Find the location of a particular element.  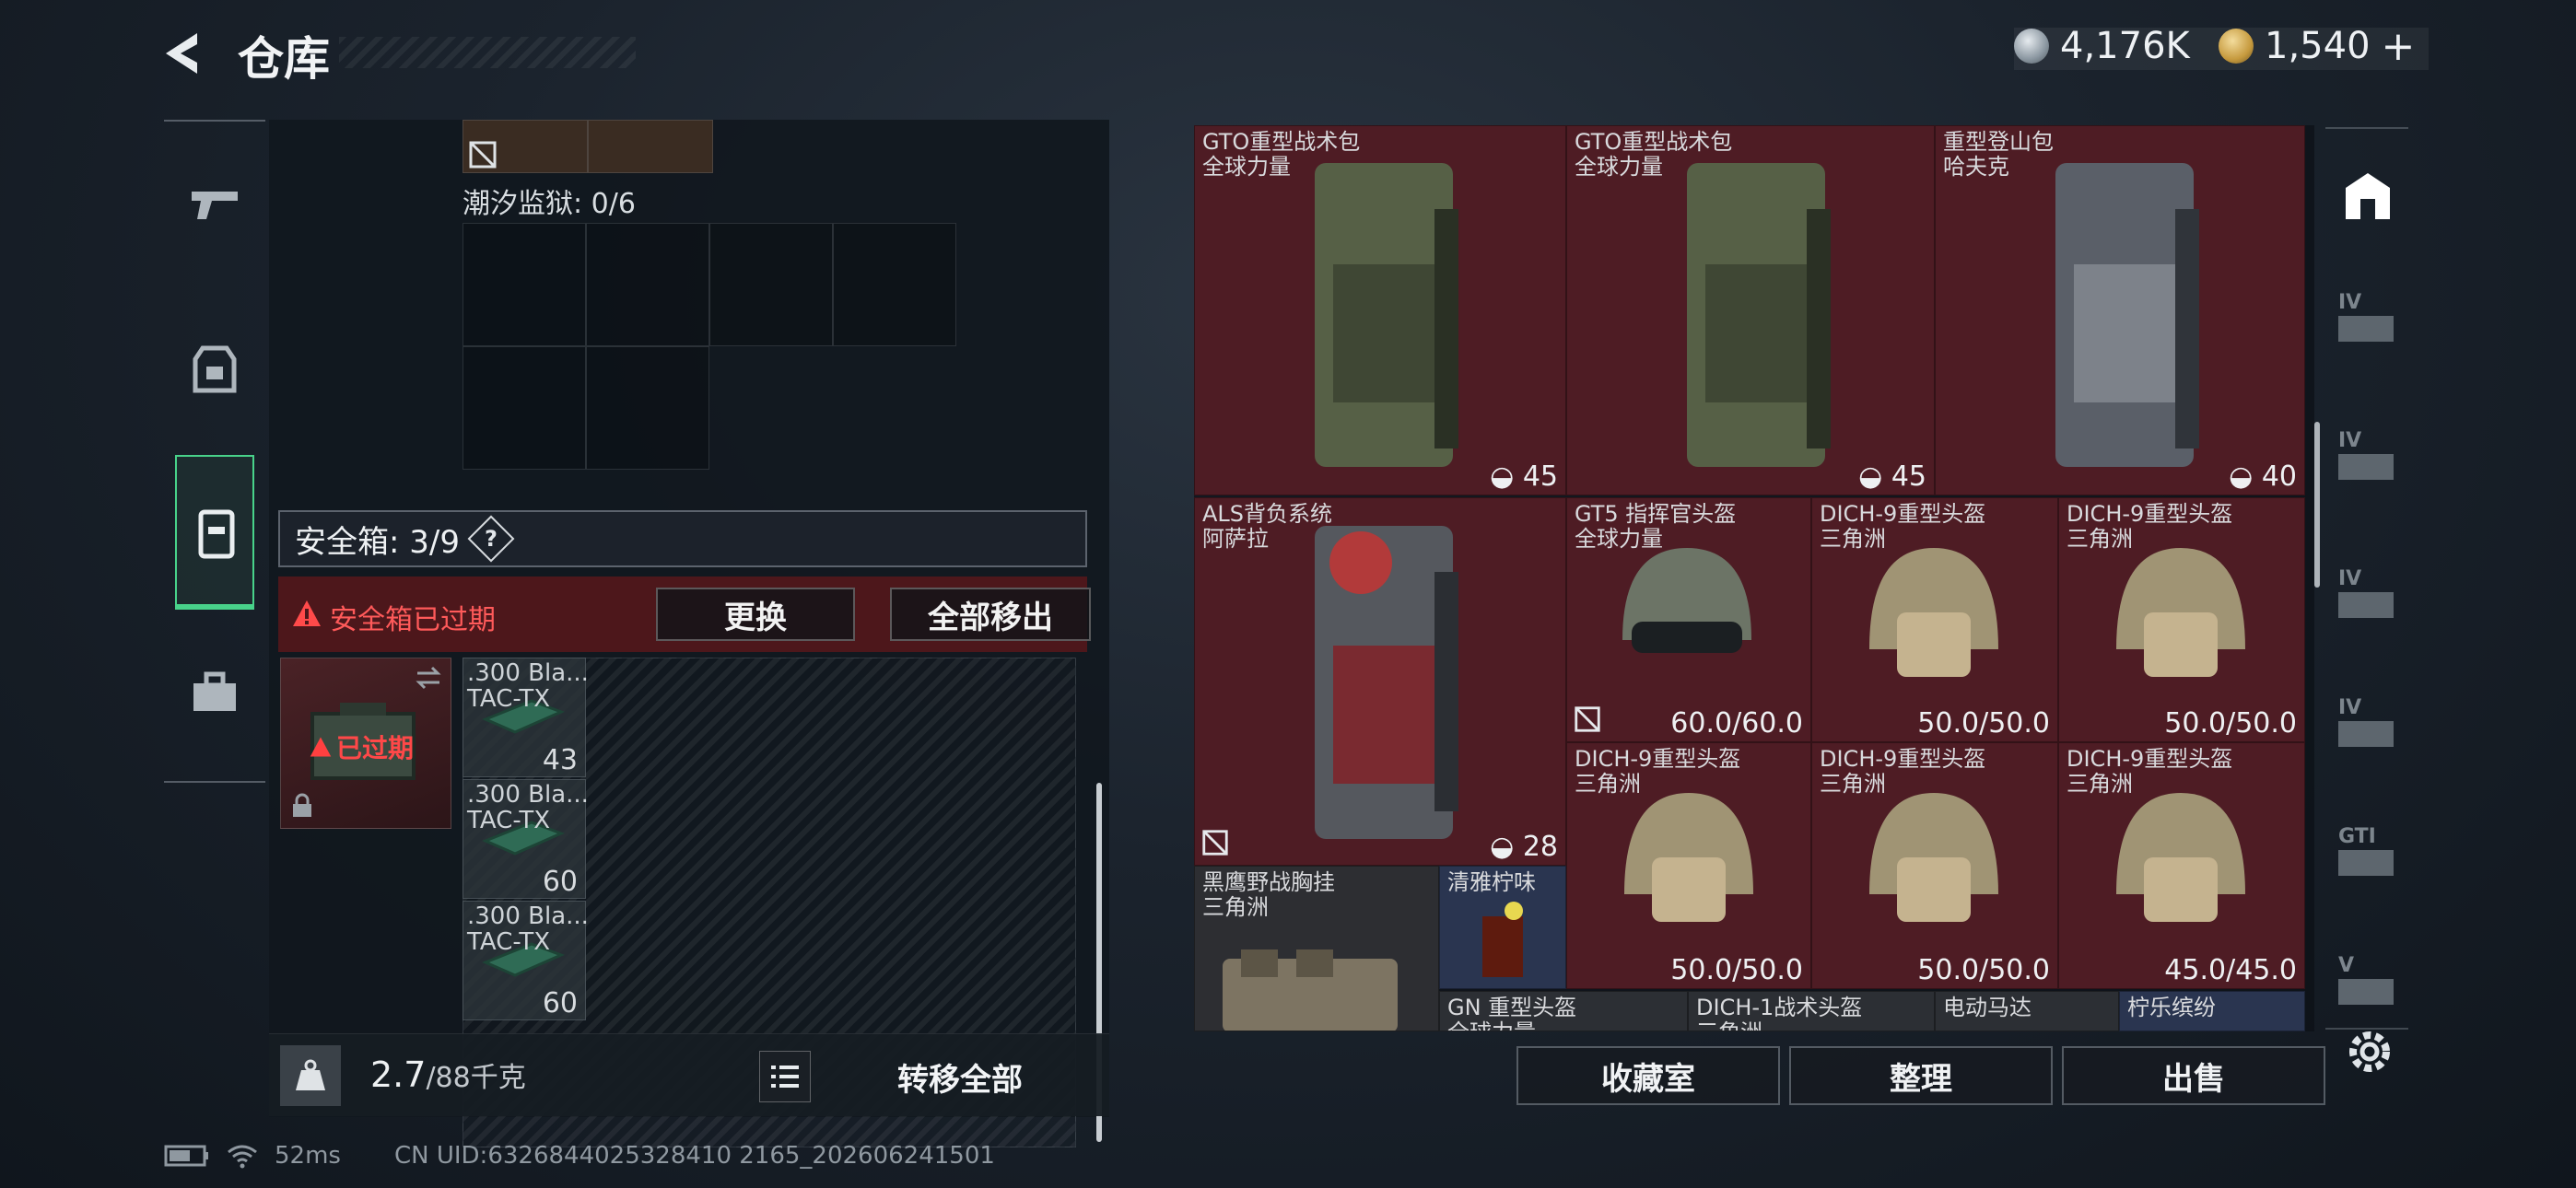

expired-banner: 安全箱已过期 更换 全部移出 is located at coordinates (684, 614).